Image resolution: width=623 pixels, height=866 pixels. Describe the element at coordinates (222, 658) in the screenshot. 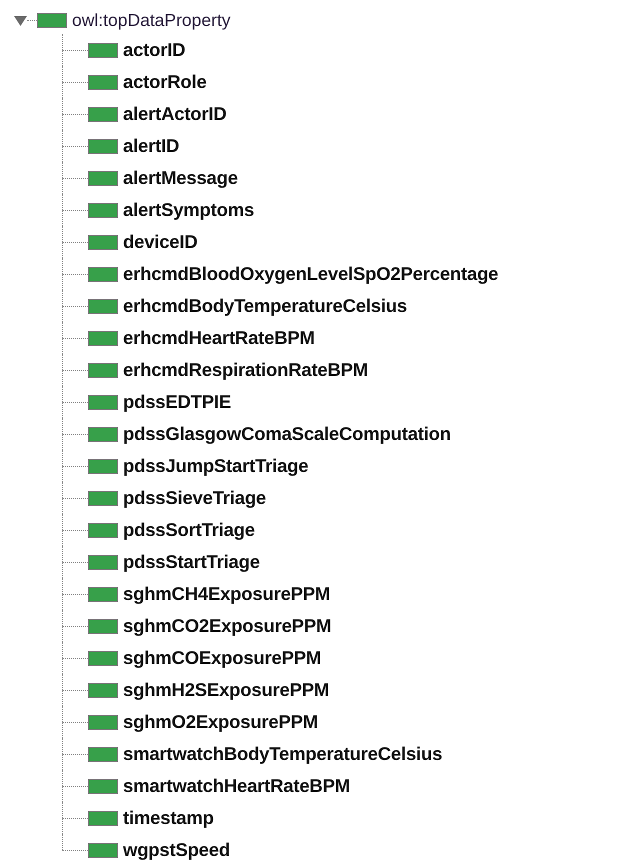

I see `tree-item: sghmCOExposurePPM` at that location.